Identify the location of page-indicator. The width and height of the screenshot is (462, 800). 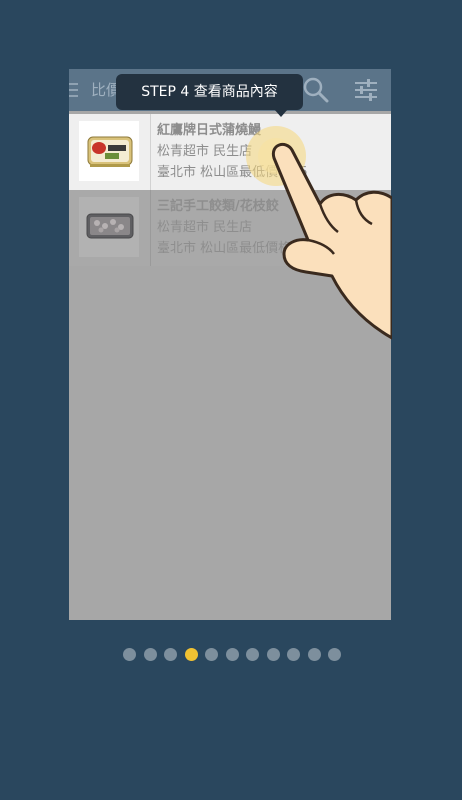
(233, 656).